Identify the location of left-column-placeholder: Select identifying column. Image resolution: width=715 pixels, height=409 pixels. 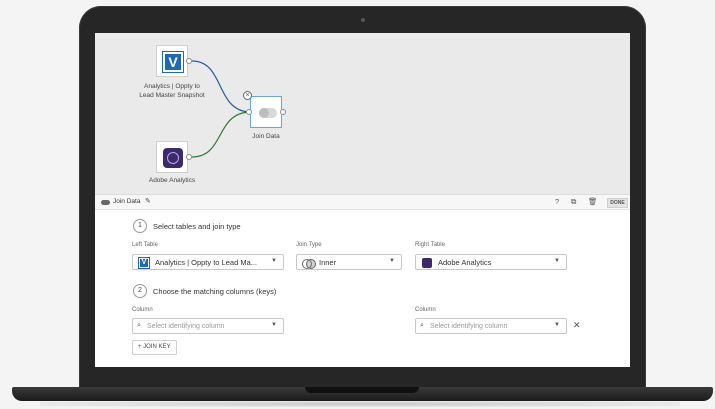
(186, 326).